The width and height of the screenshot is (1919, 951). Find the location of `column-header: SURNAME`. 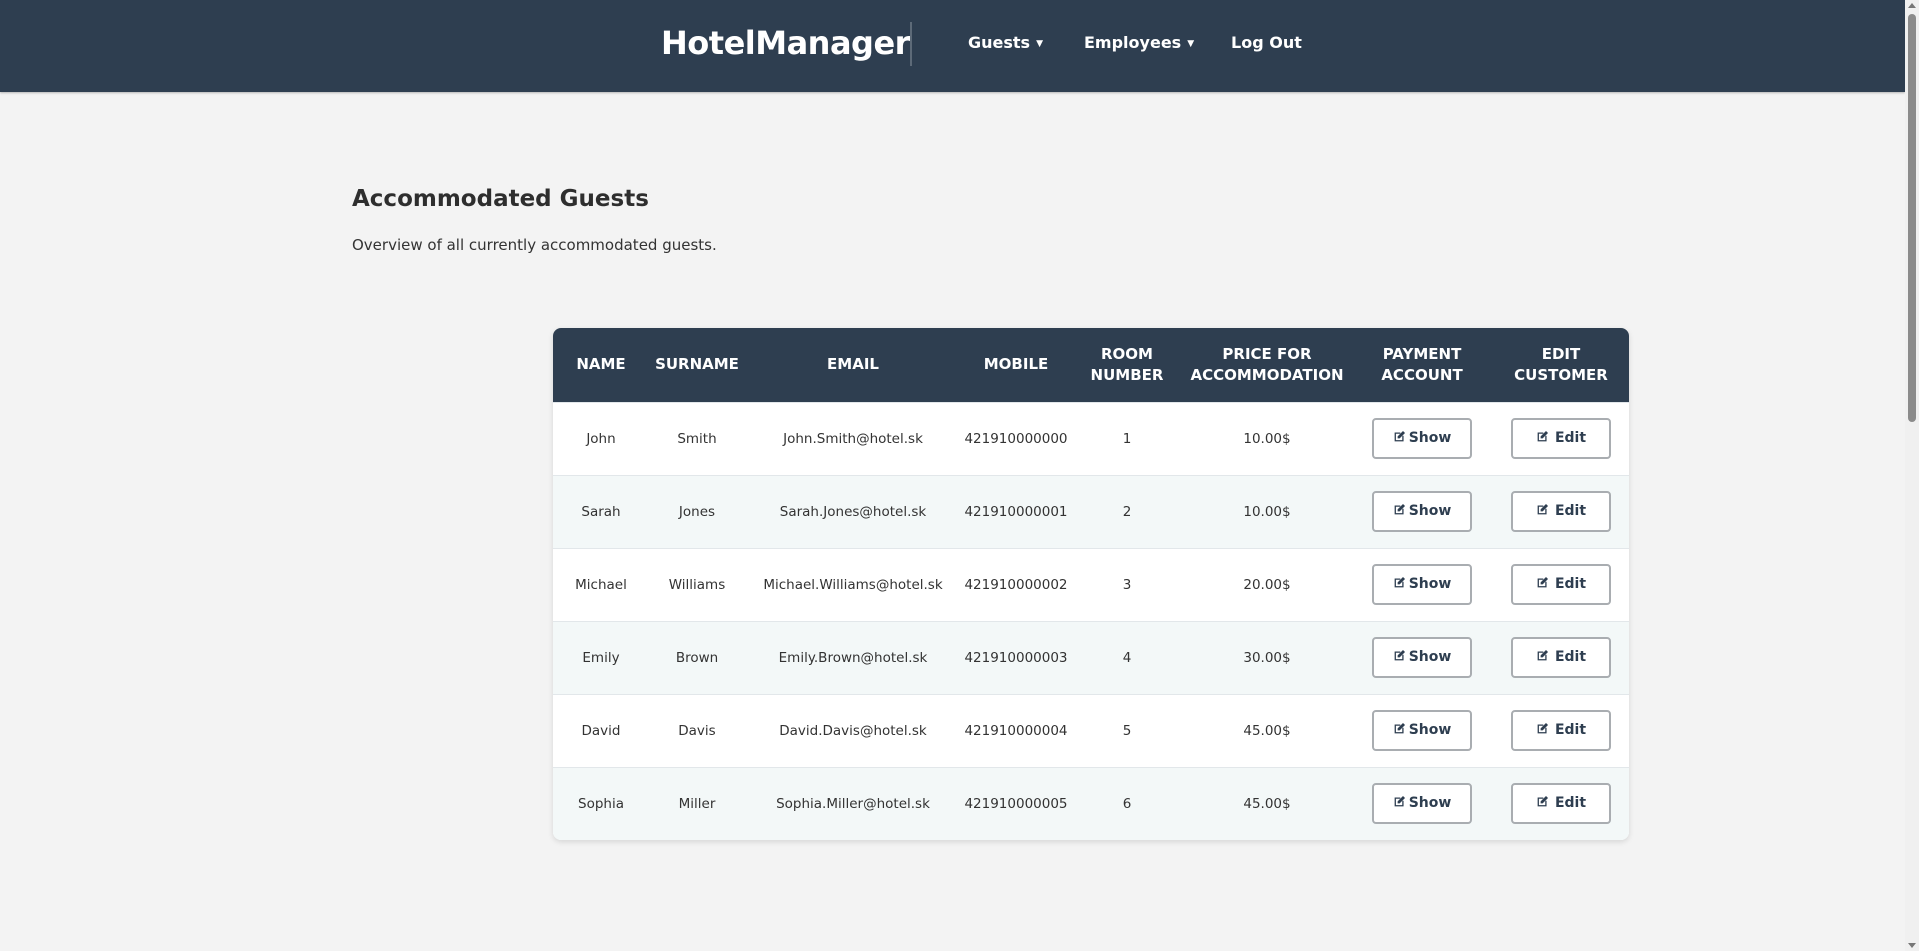

column-header: SURNAME is located at coordinates (697, 365).